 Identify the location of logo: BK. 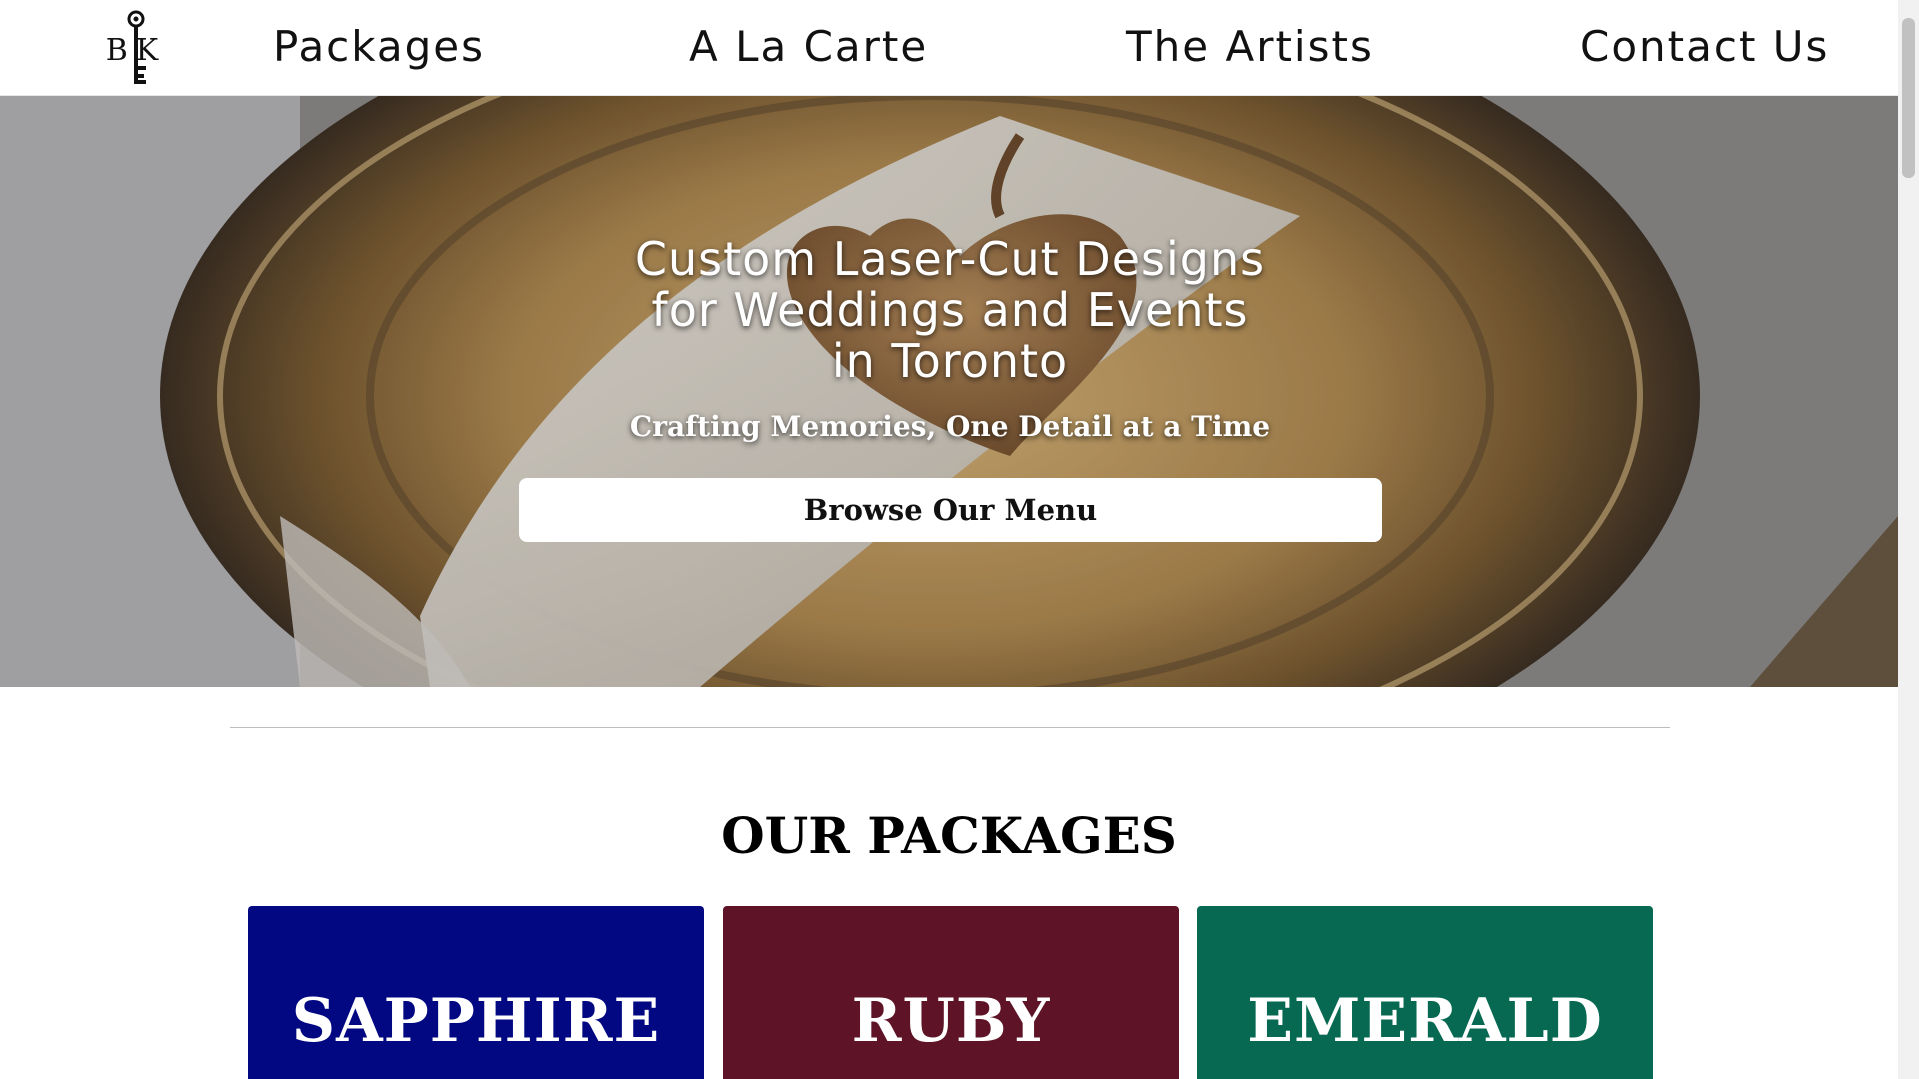
(136, 48).